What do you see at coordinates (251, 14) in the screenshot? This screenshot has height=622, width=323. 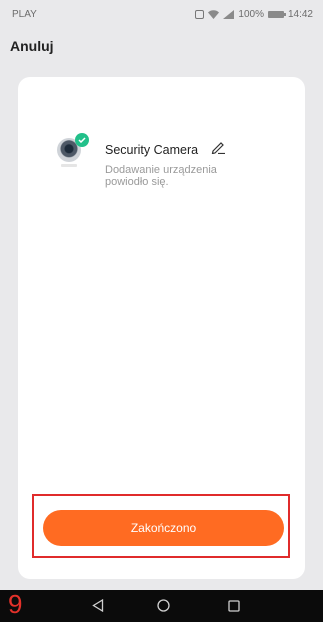 I see `battery-percent: 100%` at bounding box center [251, 14].